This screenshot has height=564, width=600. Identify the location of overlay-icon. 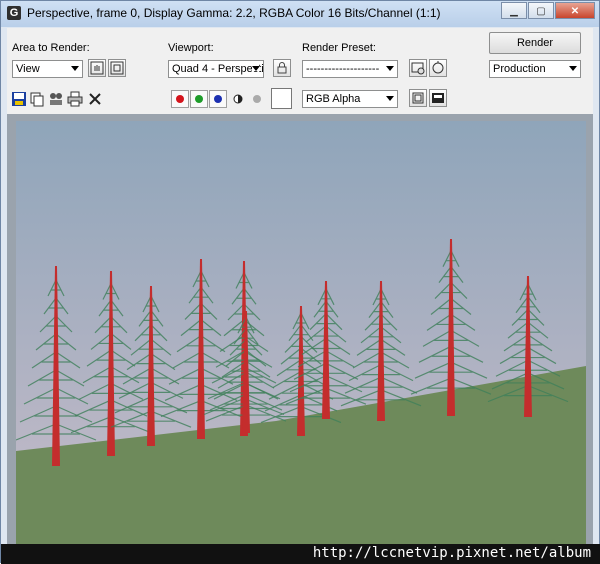
(418, 98).